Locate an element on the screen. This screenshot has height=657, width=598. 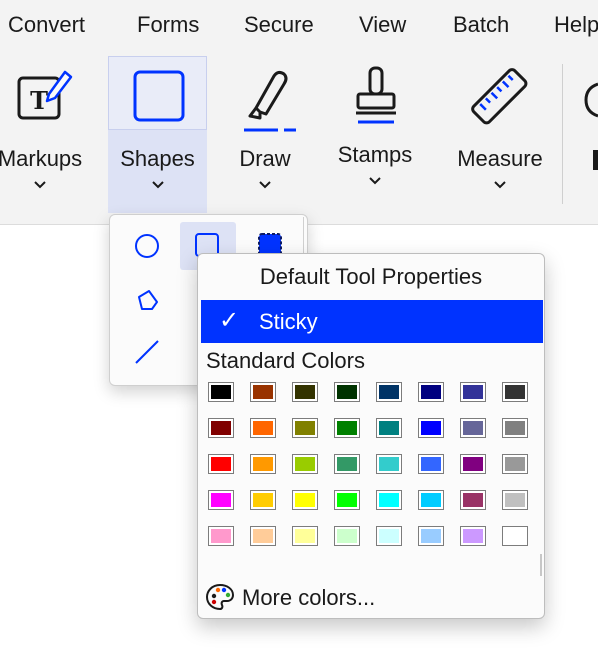
shapes-button: Shapes is located at coordinates (157, 133).